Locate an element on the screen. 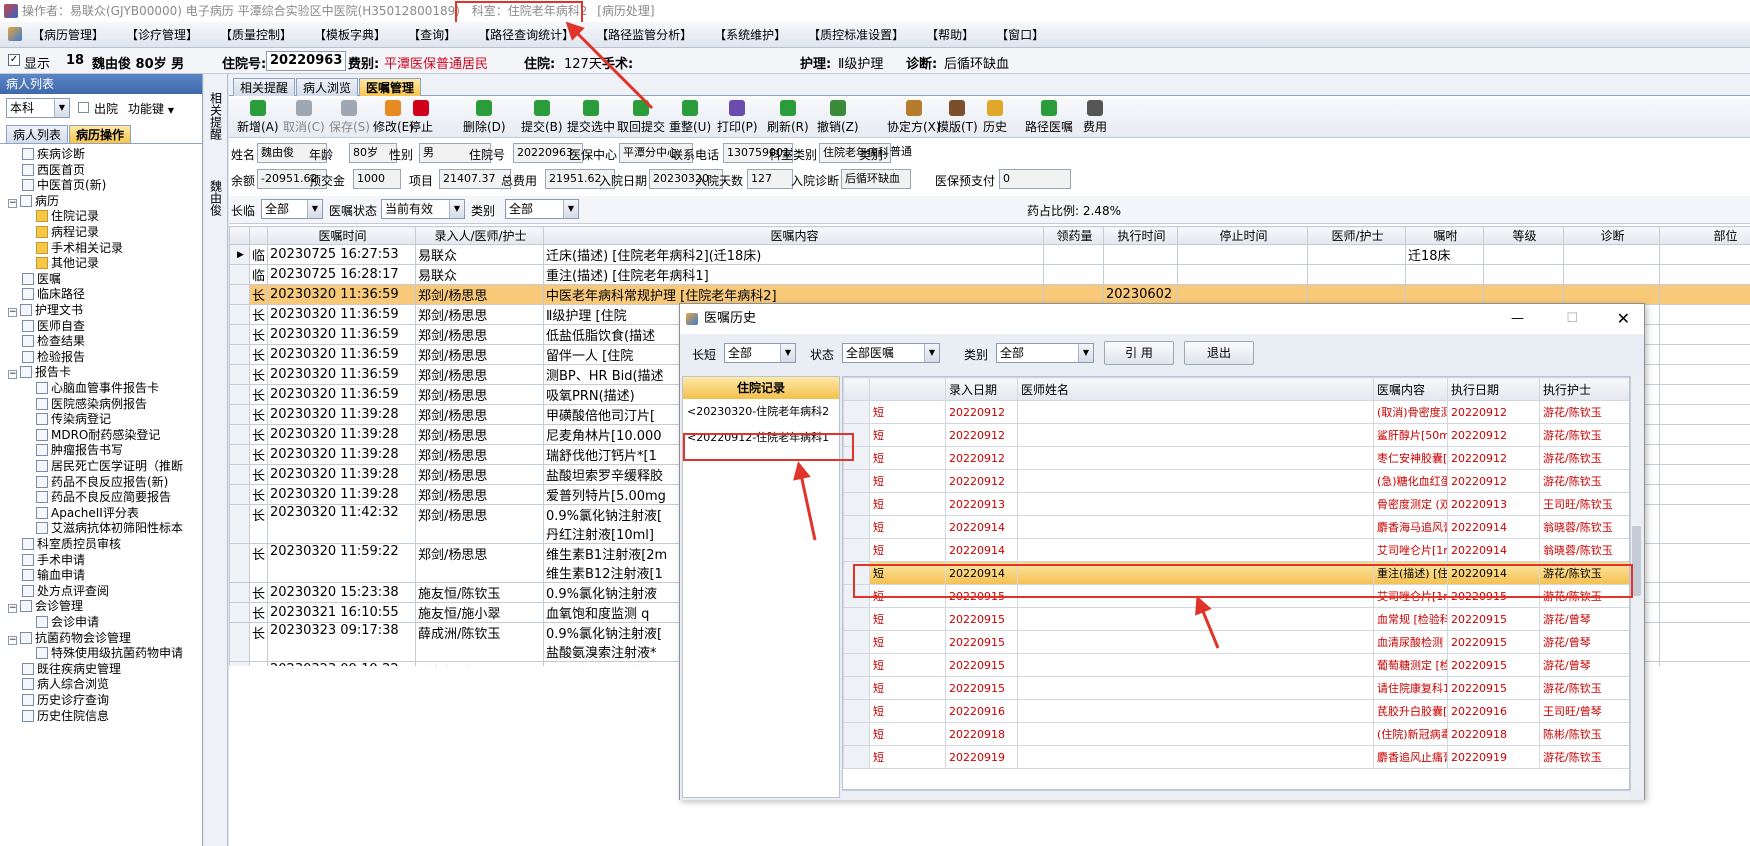 The image size is (1750, 846). menu-item-4: 【查询】 is located at coordinates (432, 35).